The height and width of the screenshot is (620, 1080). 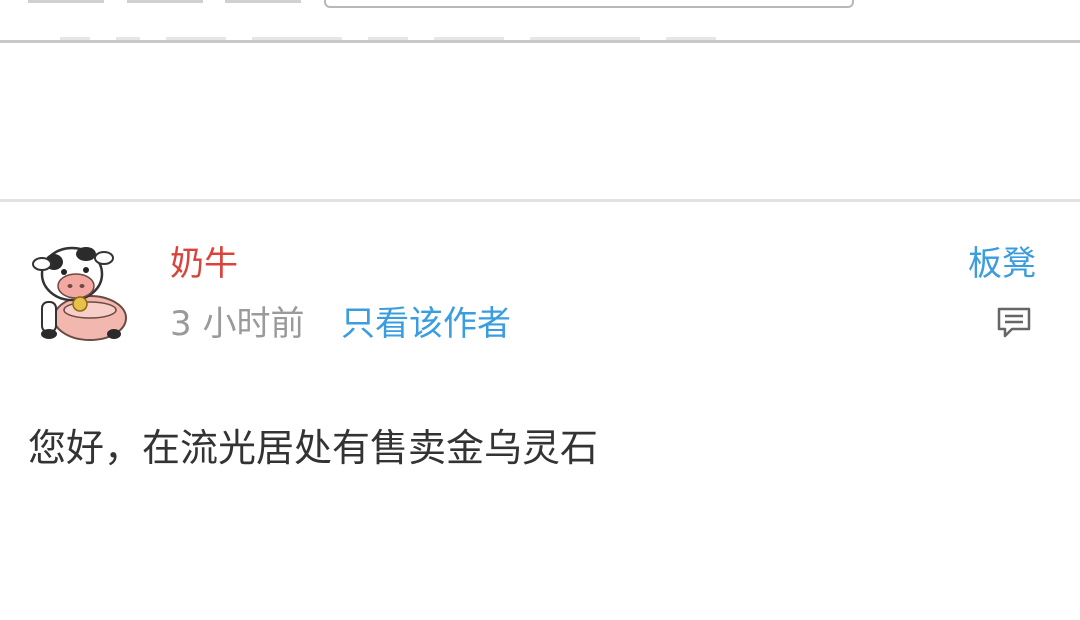 What do you see at coordinates (1014, 323) in the screenshot?
I see `comment-icon` at bounding box center [1014, 323].